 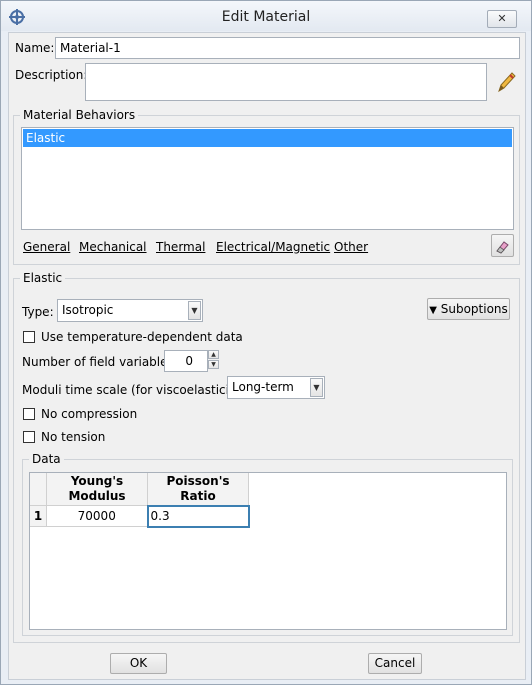 I want to click on close-button: ✕, so click(x=502, y=19).